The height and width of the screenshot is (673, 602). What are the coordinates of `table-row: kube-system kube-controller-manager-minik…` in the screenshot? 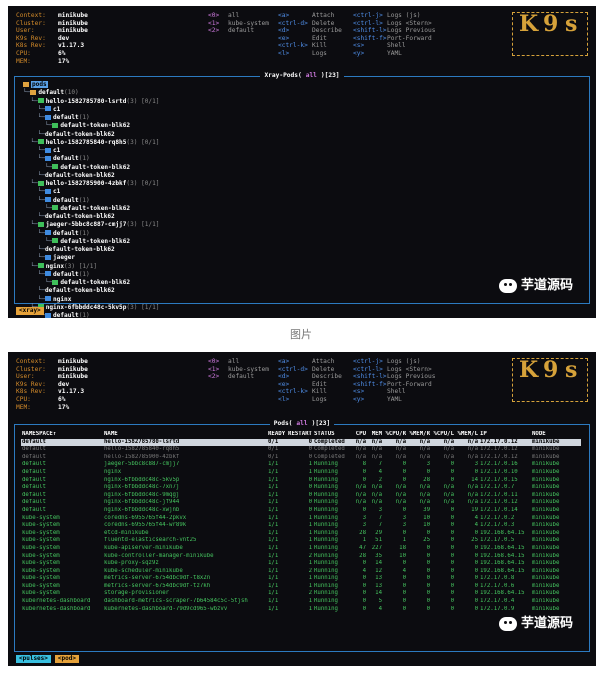 It's located at (301, 557).